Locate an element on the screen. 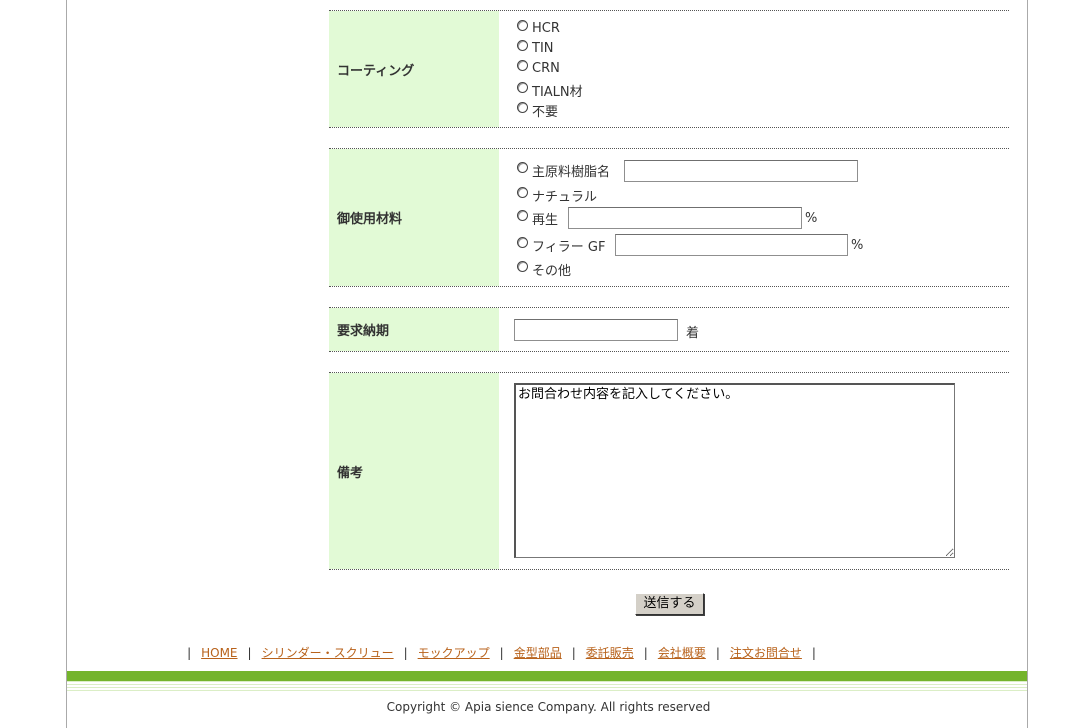 This screenshot has width=1083, height=728. footer-link-consignment: 委託販売 is located at coordinates (610, 652).